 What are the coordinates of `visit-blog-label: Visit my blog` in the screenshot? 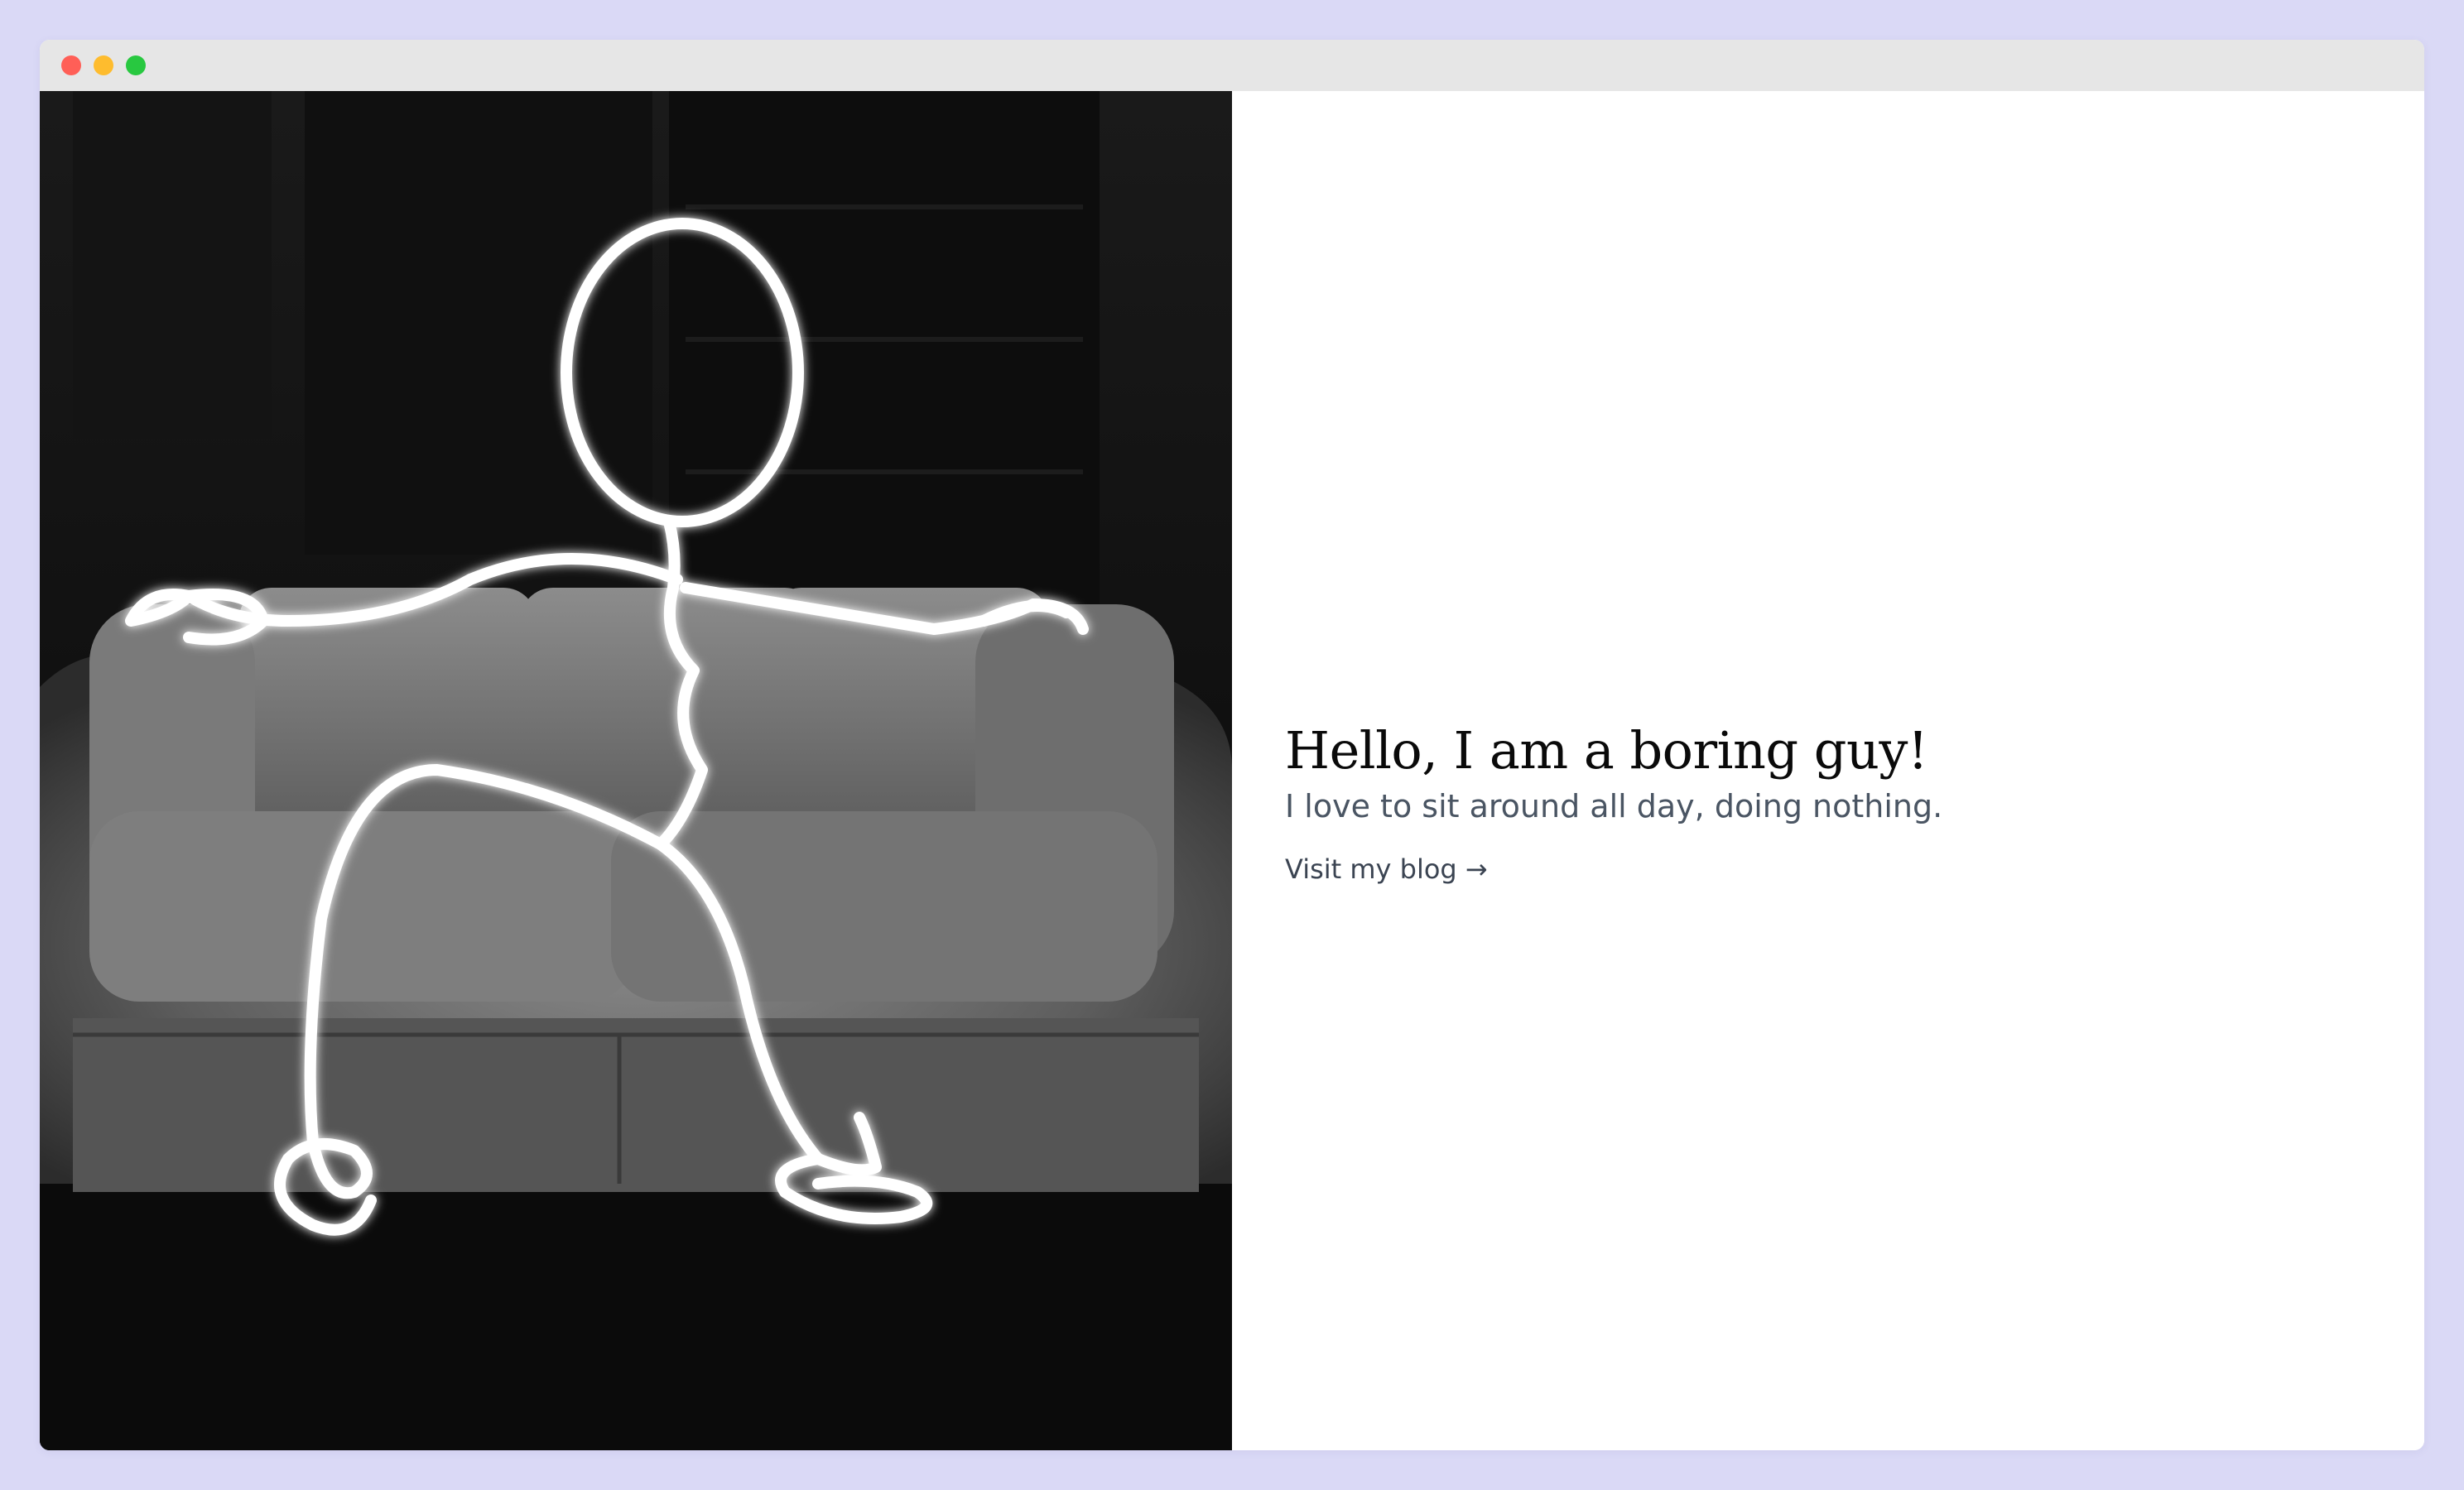 It's located at (1371, 869).